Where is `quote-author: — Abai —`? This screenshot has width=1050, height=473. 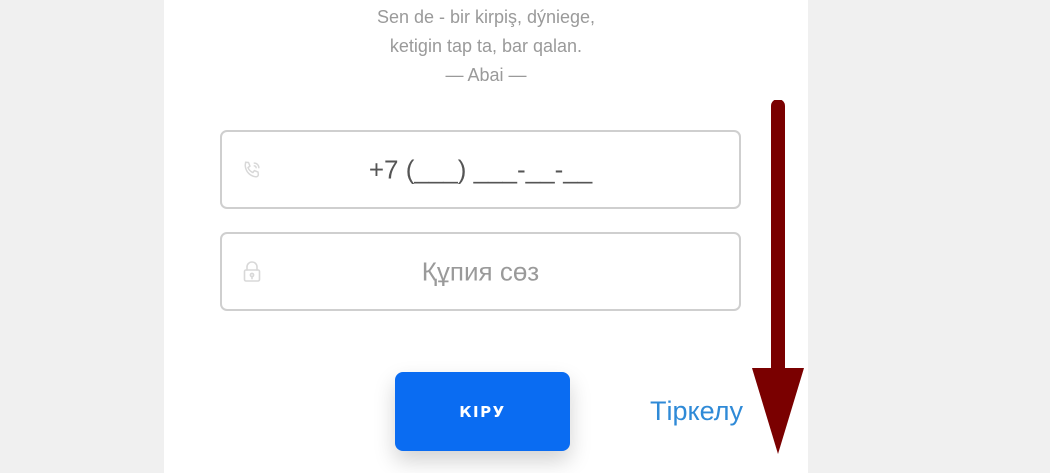 quote-author: — Abai — is located at coordinates (486, 75).